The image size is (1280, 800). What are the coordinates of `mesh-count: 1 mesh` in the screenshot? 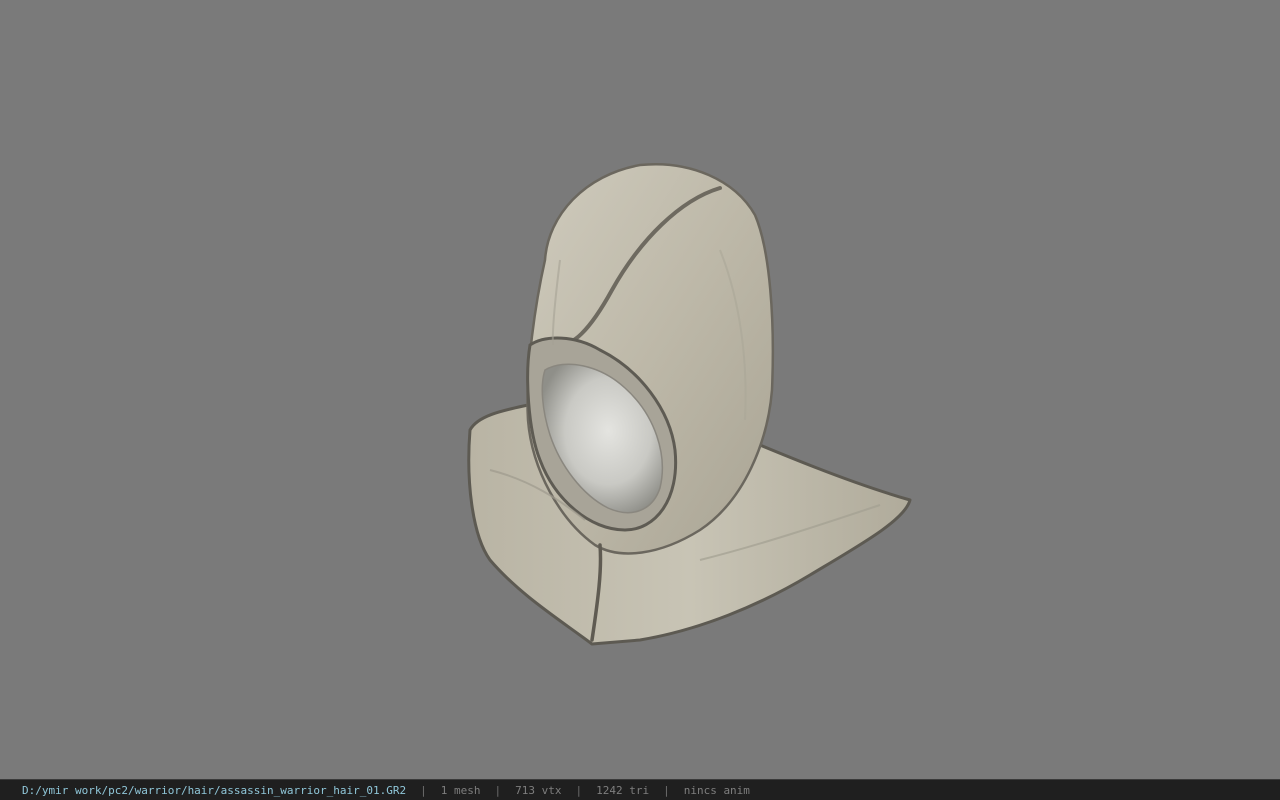 It's located at (460, 790).